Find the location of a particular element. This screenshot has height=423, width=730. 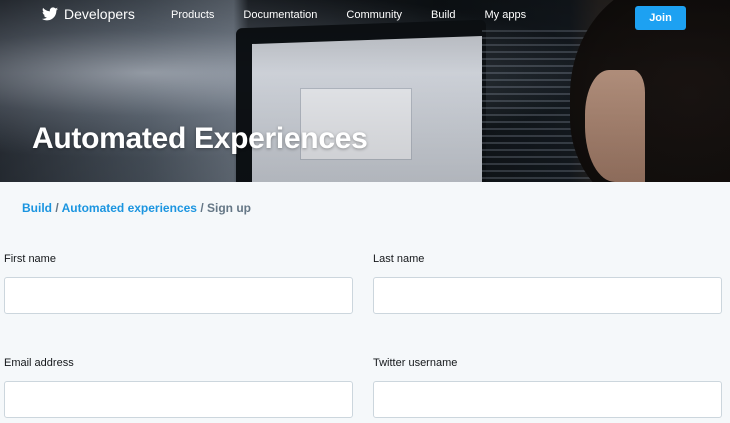

join-button: Join is located at coordinates (660, 18).